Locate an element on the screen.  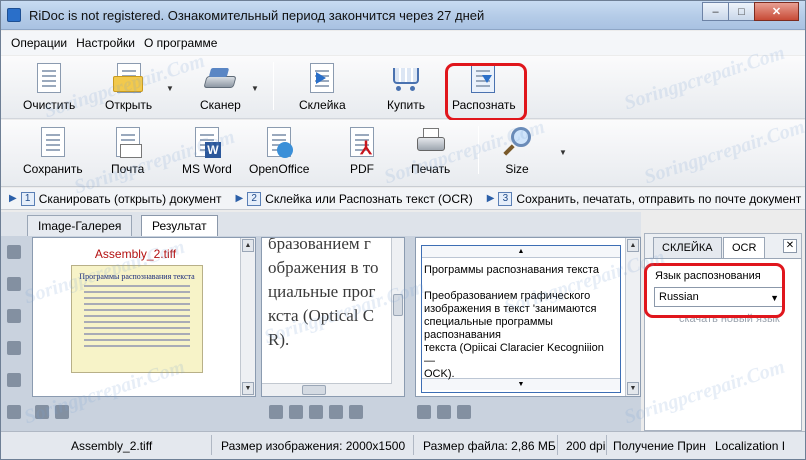
save-button: Сохранить is located at coordinates (53, 151).